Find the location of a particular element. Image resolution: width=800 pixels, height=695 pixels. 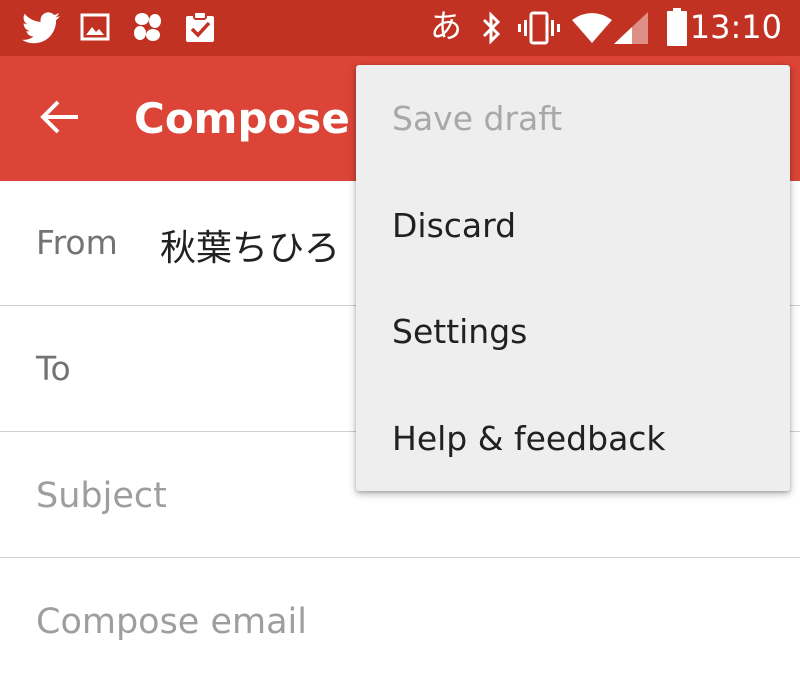

clipboard-check-icon is located at coordinates (200, 27).